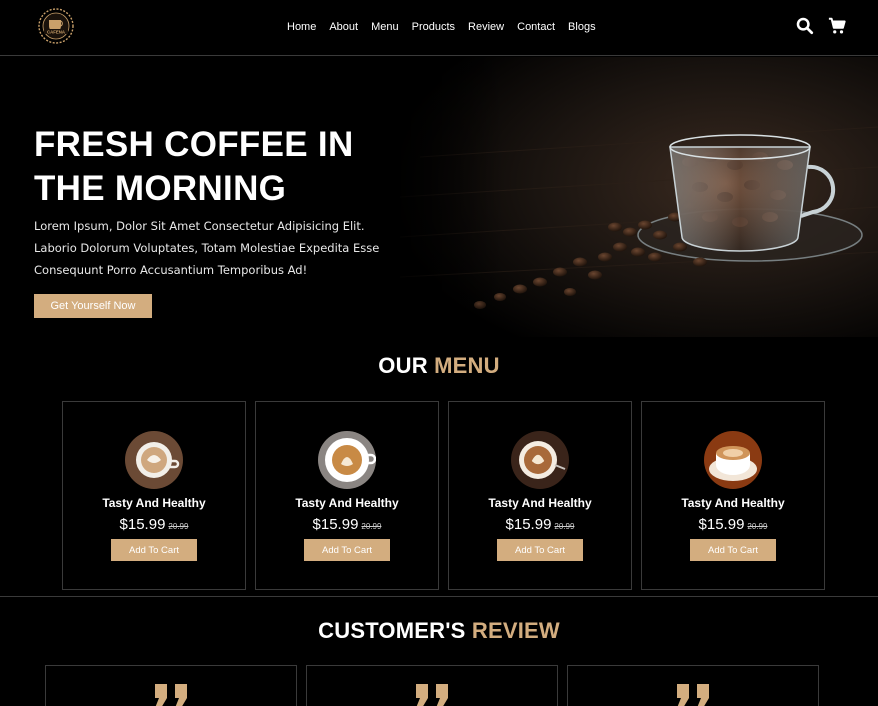 The width and height of the screenshot is (878, 706). I want to click on hero-title: FRESH COFFEE IN THE MORNING, so click(194, 166).